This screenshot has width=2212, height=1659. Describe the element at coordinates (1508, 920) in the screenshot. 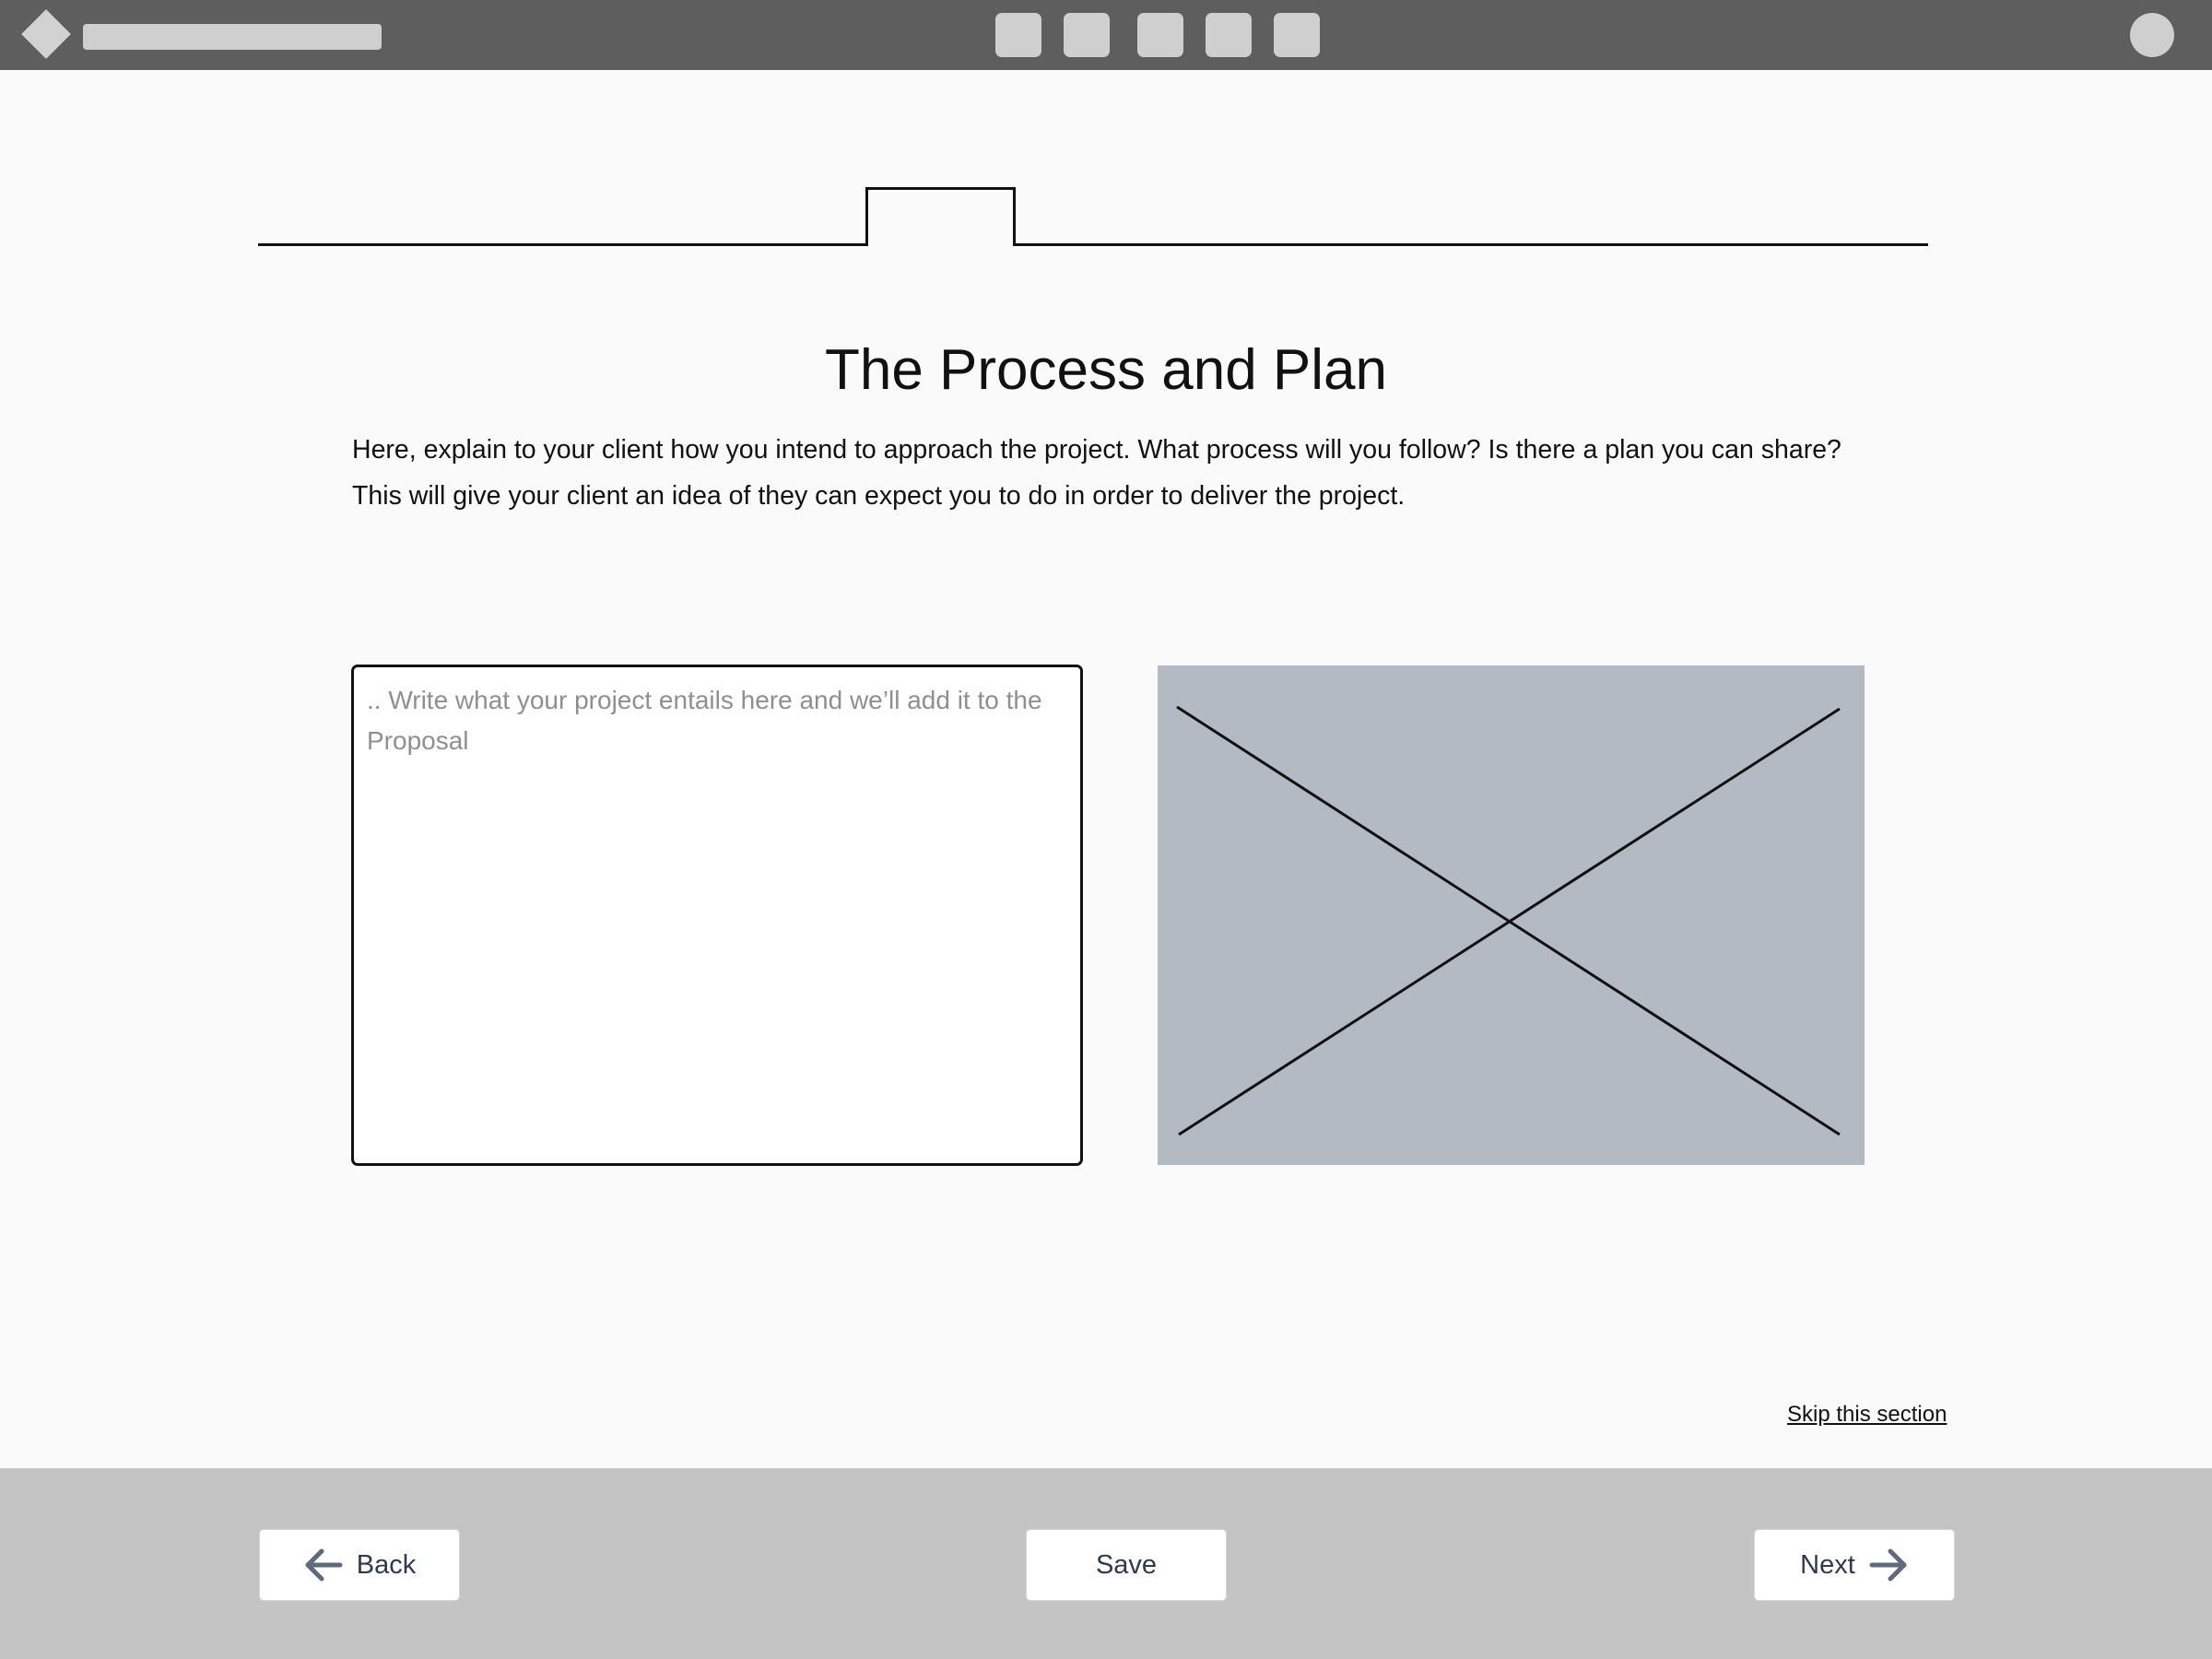

I see `image-placeholder-icon` at that location.